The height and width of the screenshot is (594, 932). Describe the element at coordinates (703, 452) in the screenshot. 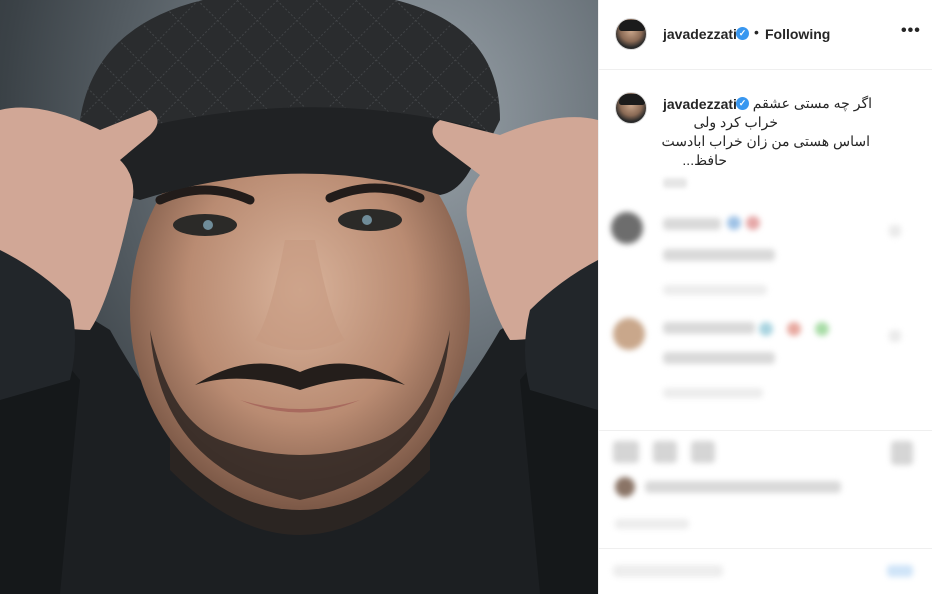

I see `share-icon` at that location.